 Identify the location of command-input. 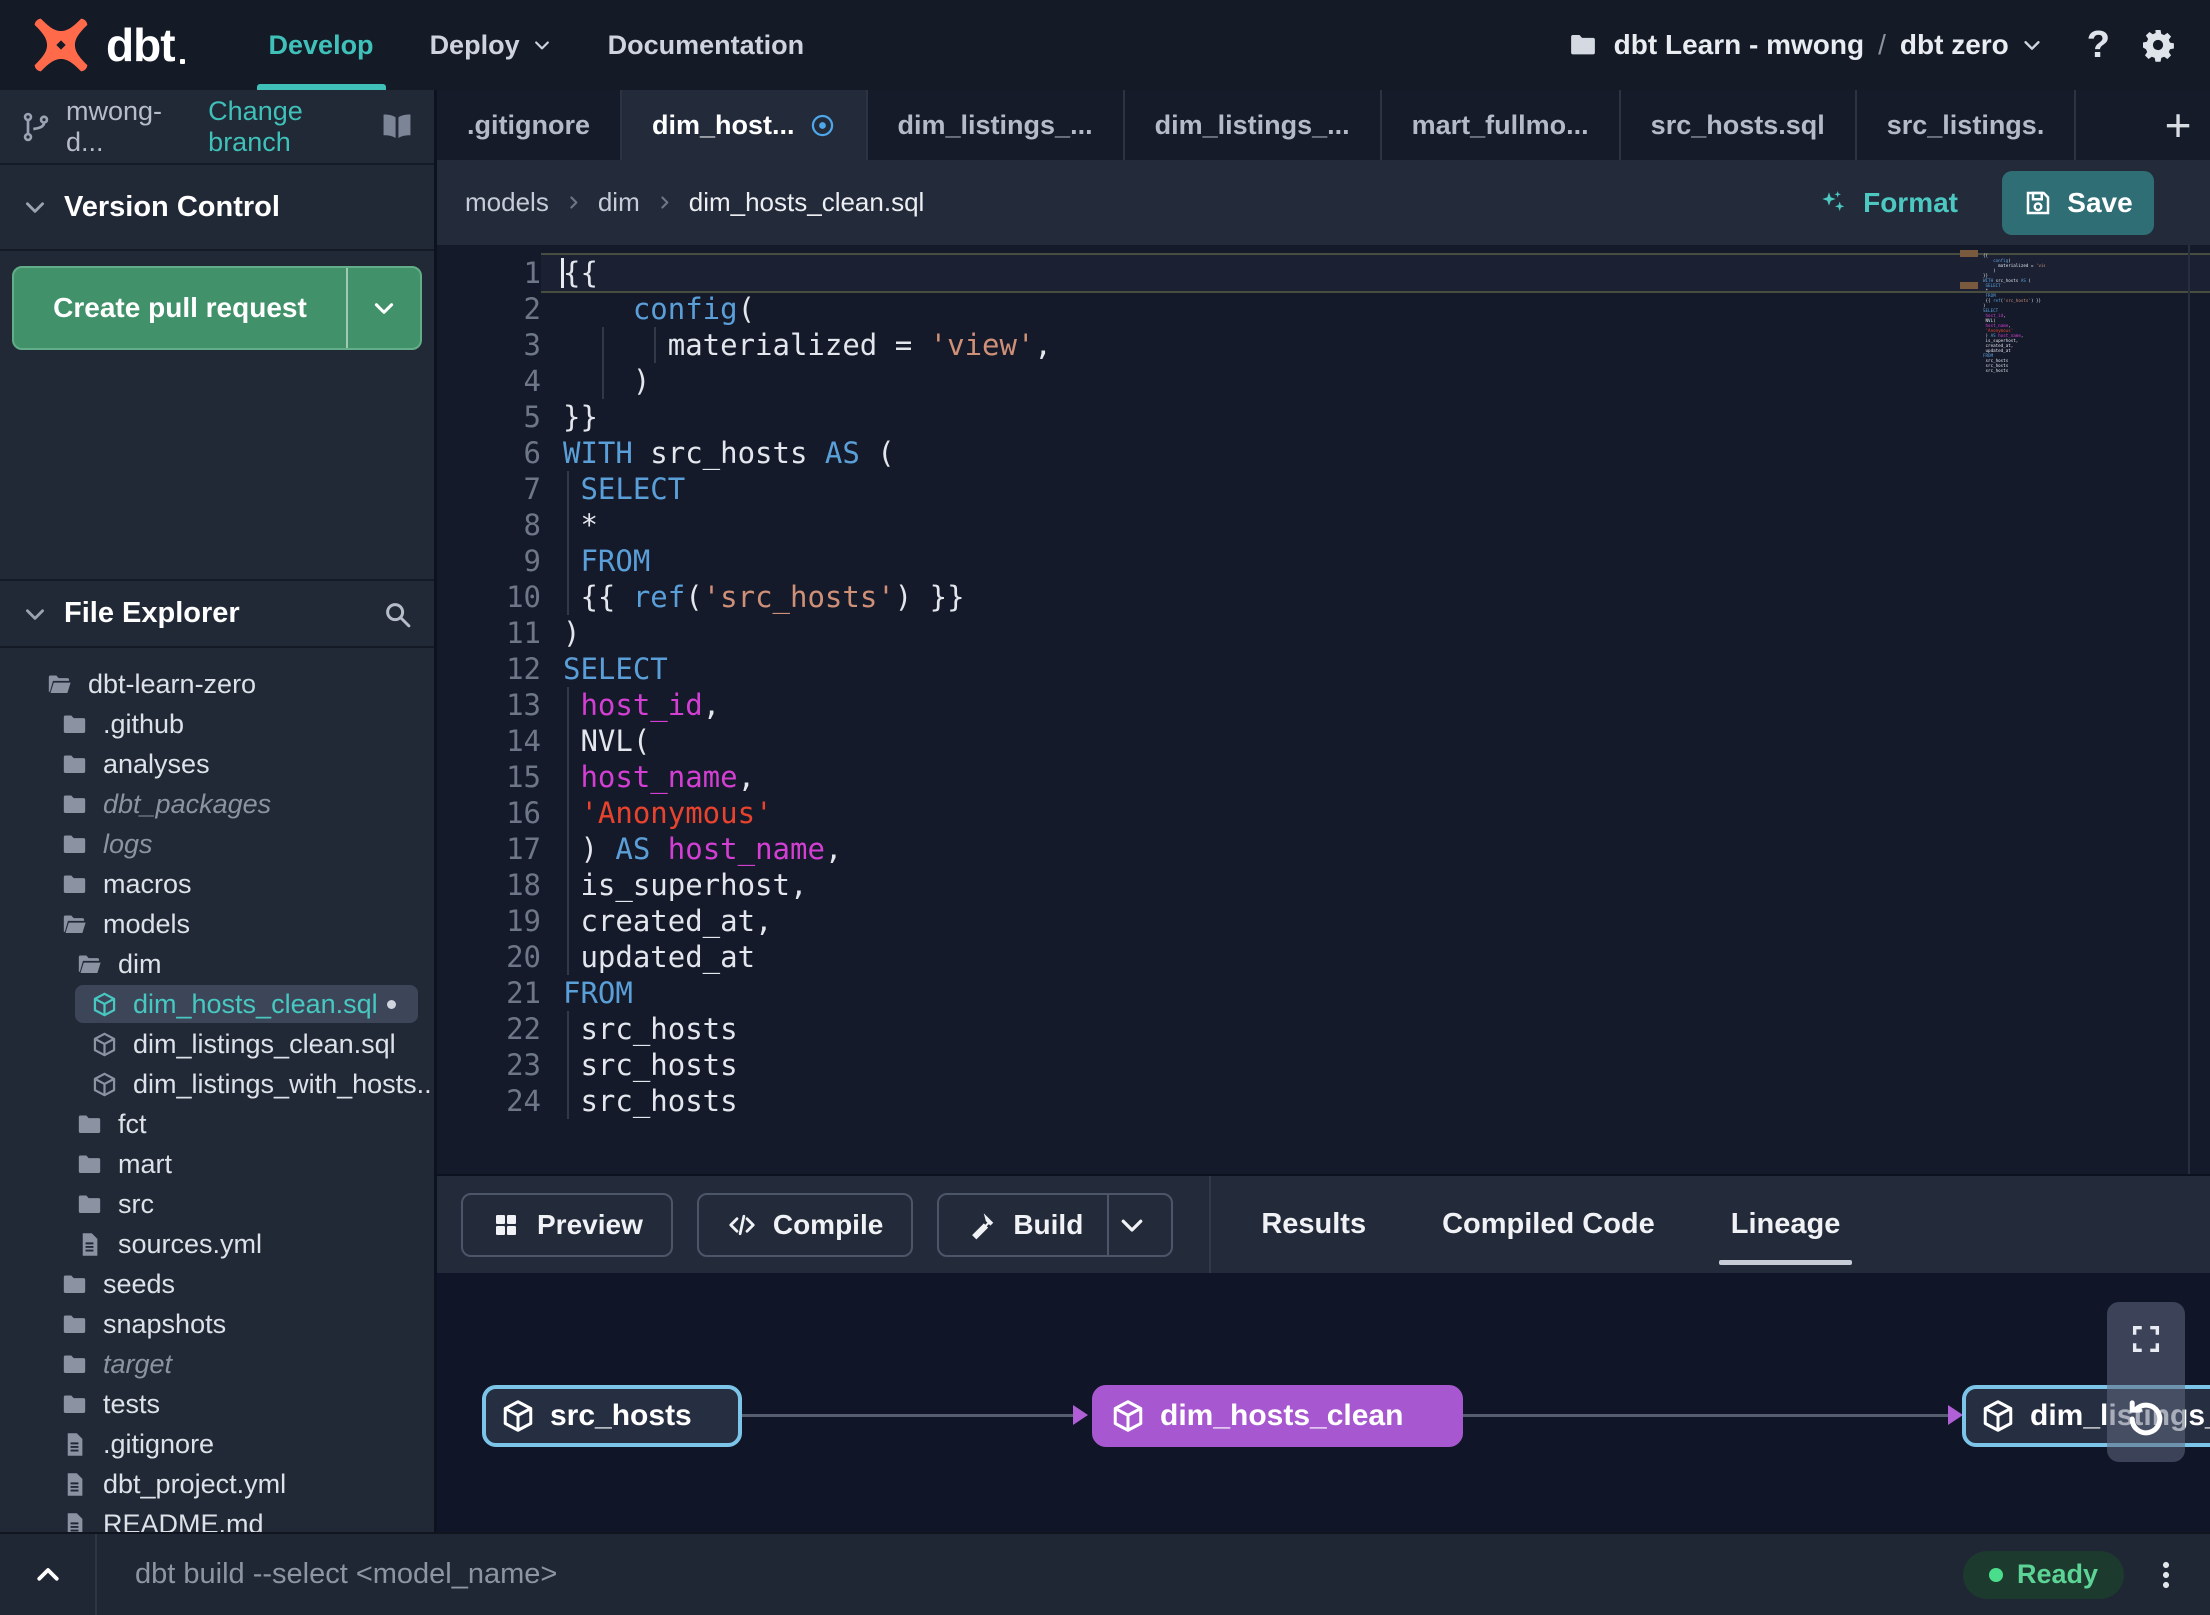
(1030, 1574).